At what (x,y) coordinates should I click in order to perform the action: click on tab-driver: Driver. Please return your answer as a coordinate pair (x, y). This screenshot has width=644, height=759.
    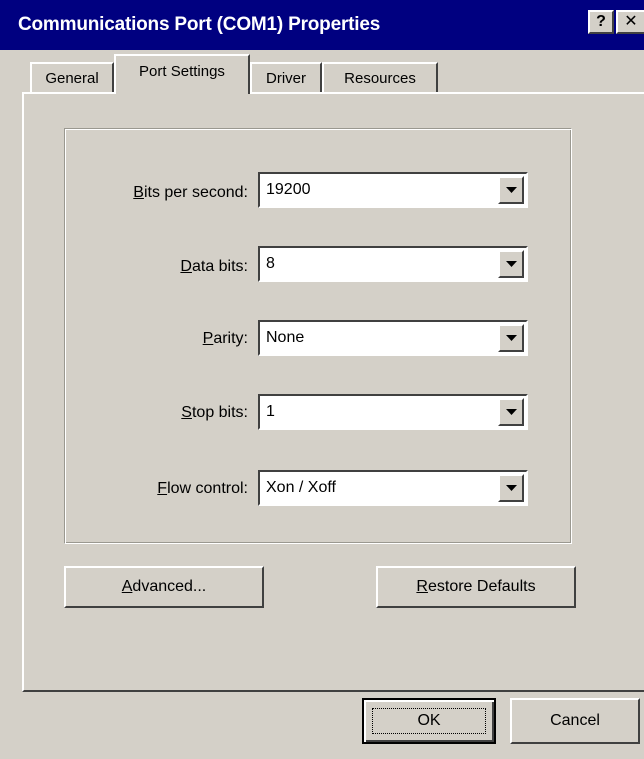
    Looking at the image, I should click on (286, 77).